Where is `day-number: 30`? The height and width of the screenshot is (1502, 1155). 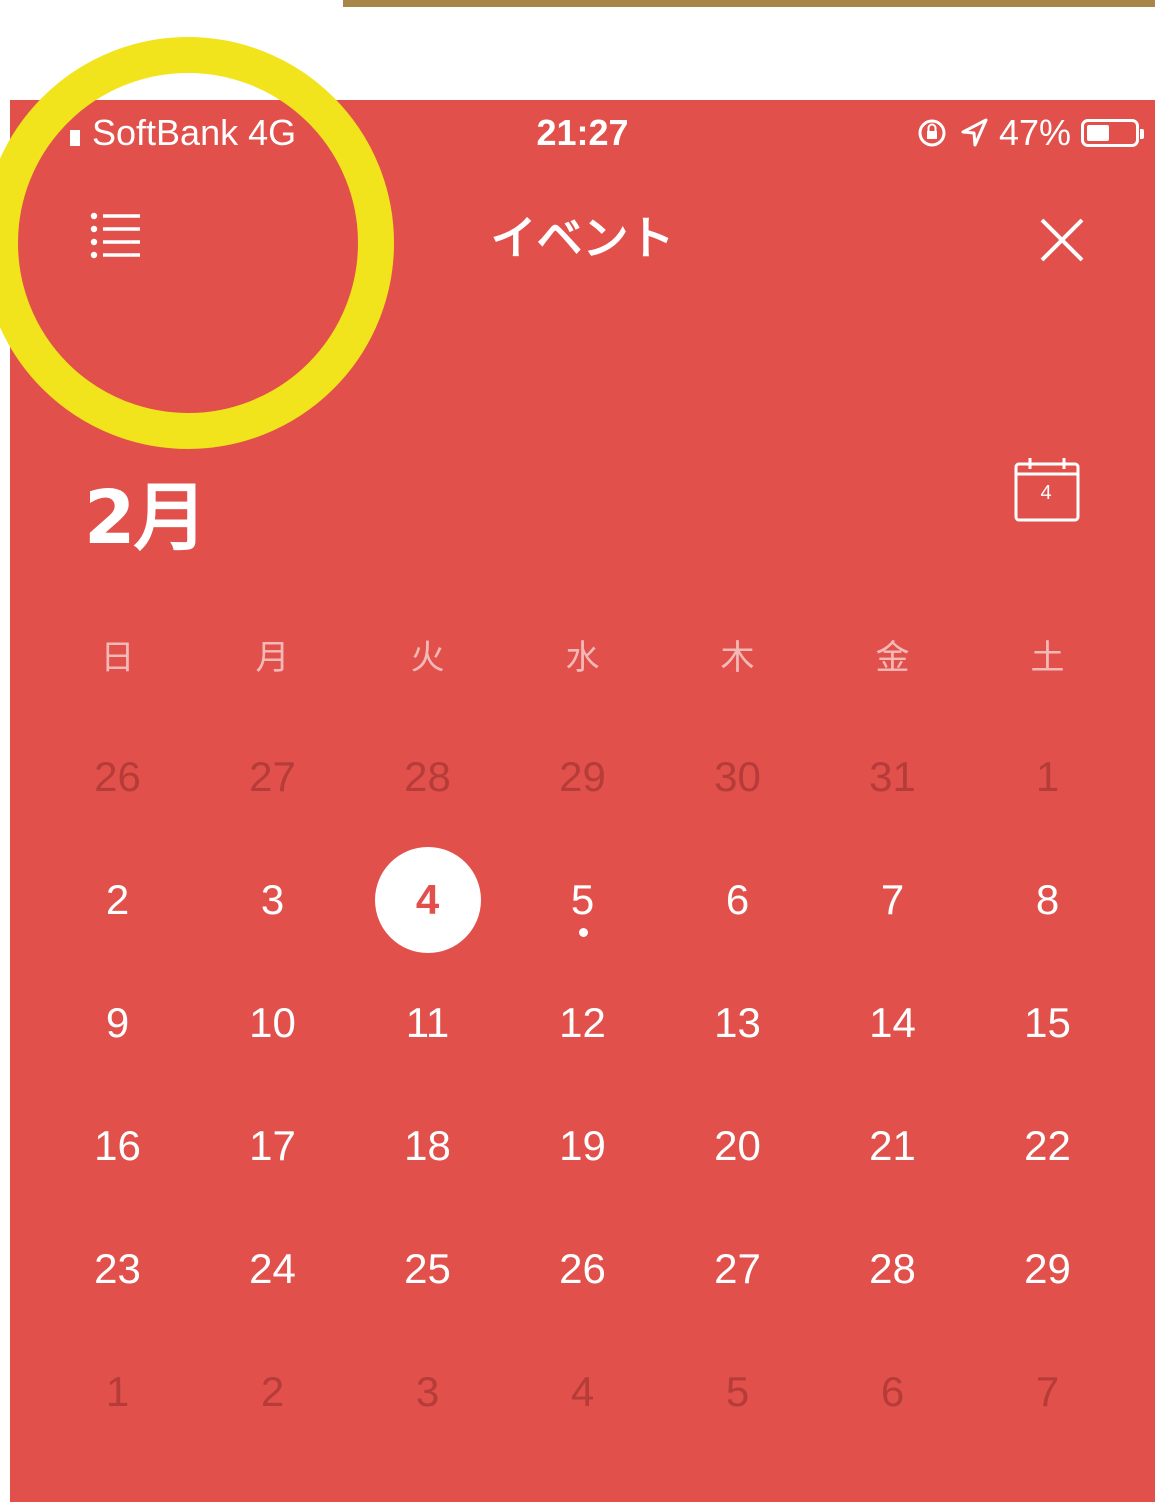 day-number: 30 is located at coordinates (737, 776).